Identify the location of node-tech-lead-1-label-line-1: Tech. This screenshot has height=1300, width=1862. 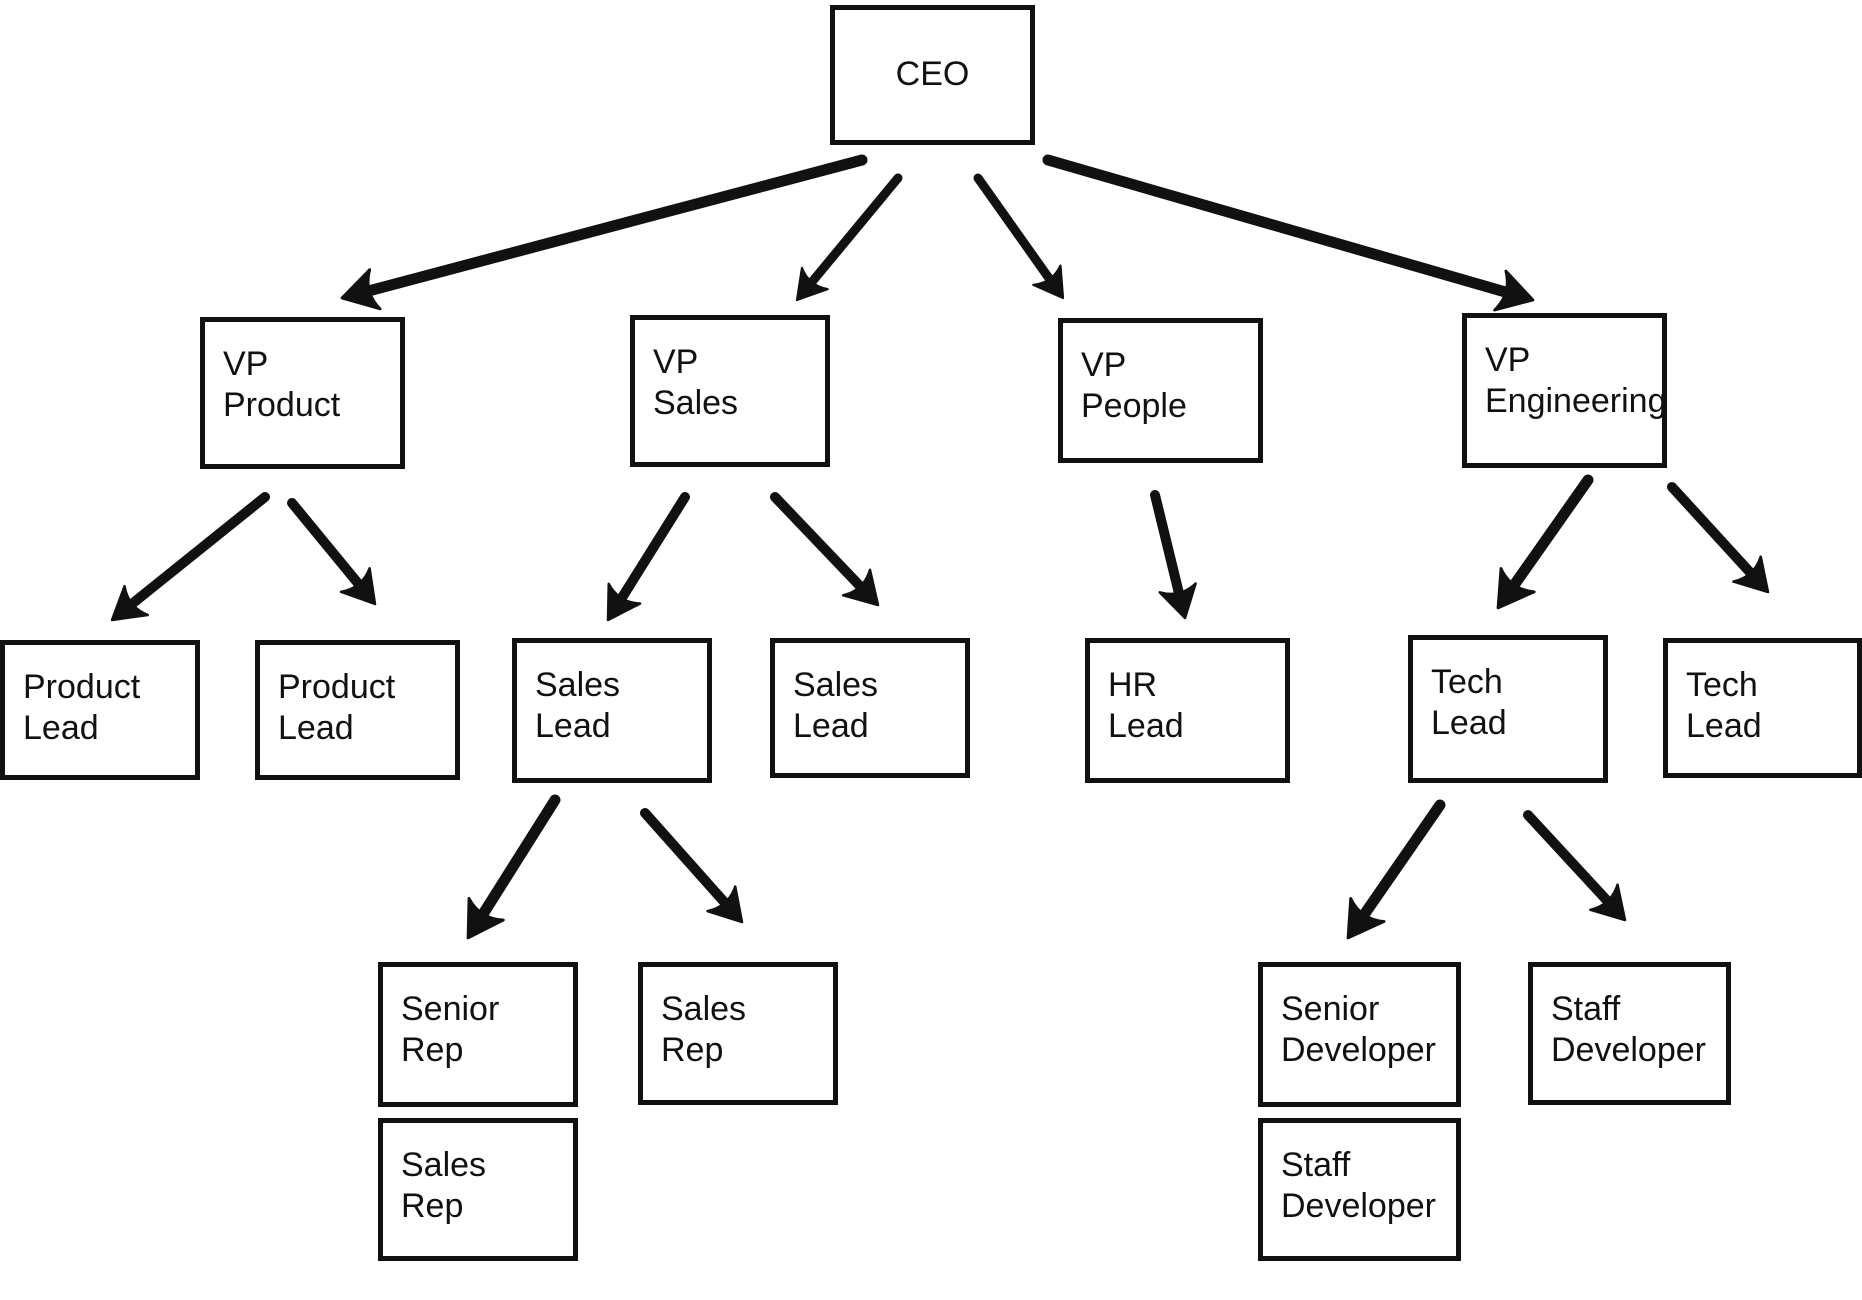
(1467, 682).